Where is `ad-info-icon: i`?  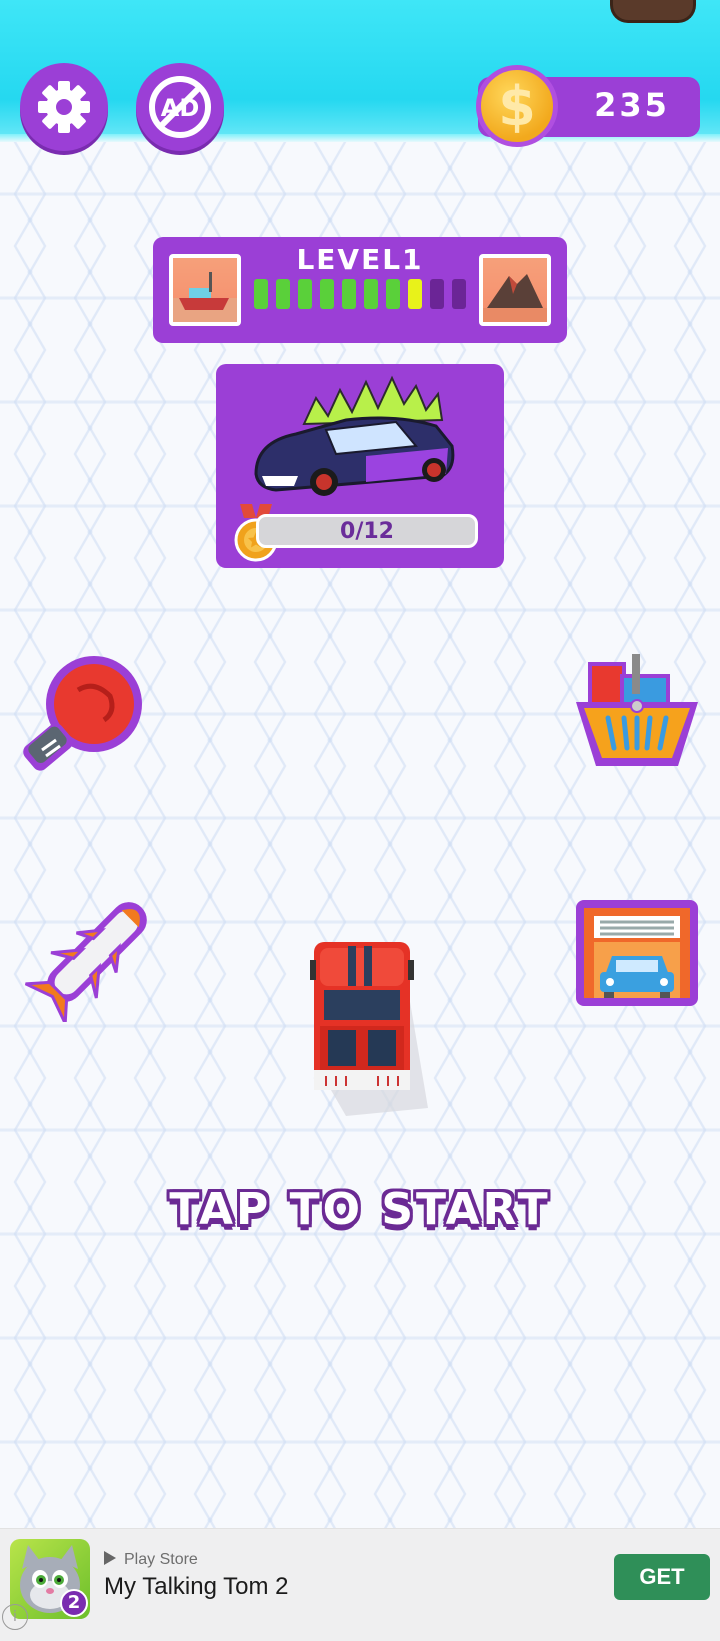 ad-info-icon: i is located at coordinates (15, 1617).